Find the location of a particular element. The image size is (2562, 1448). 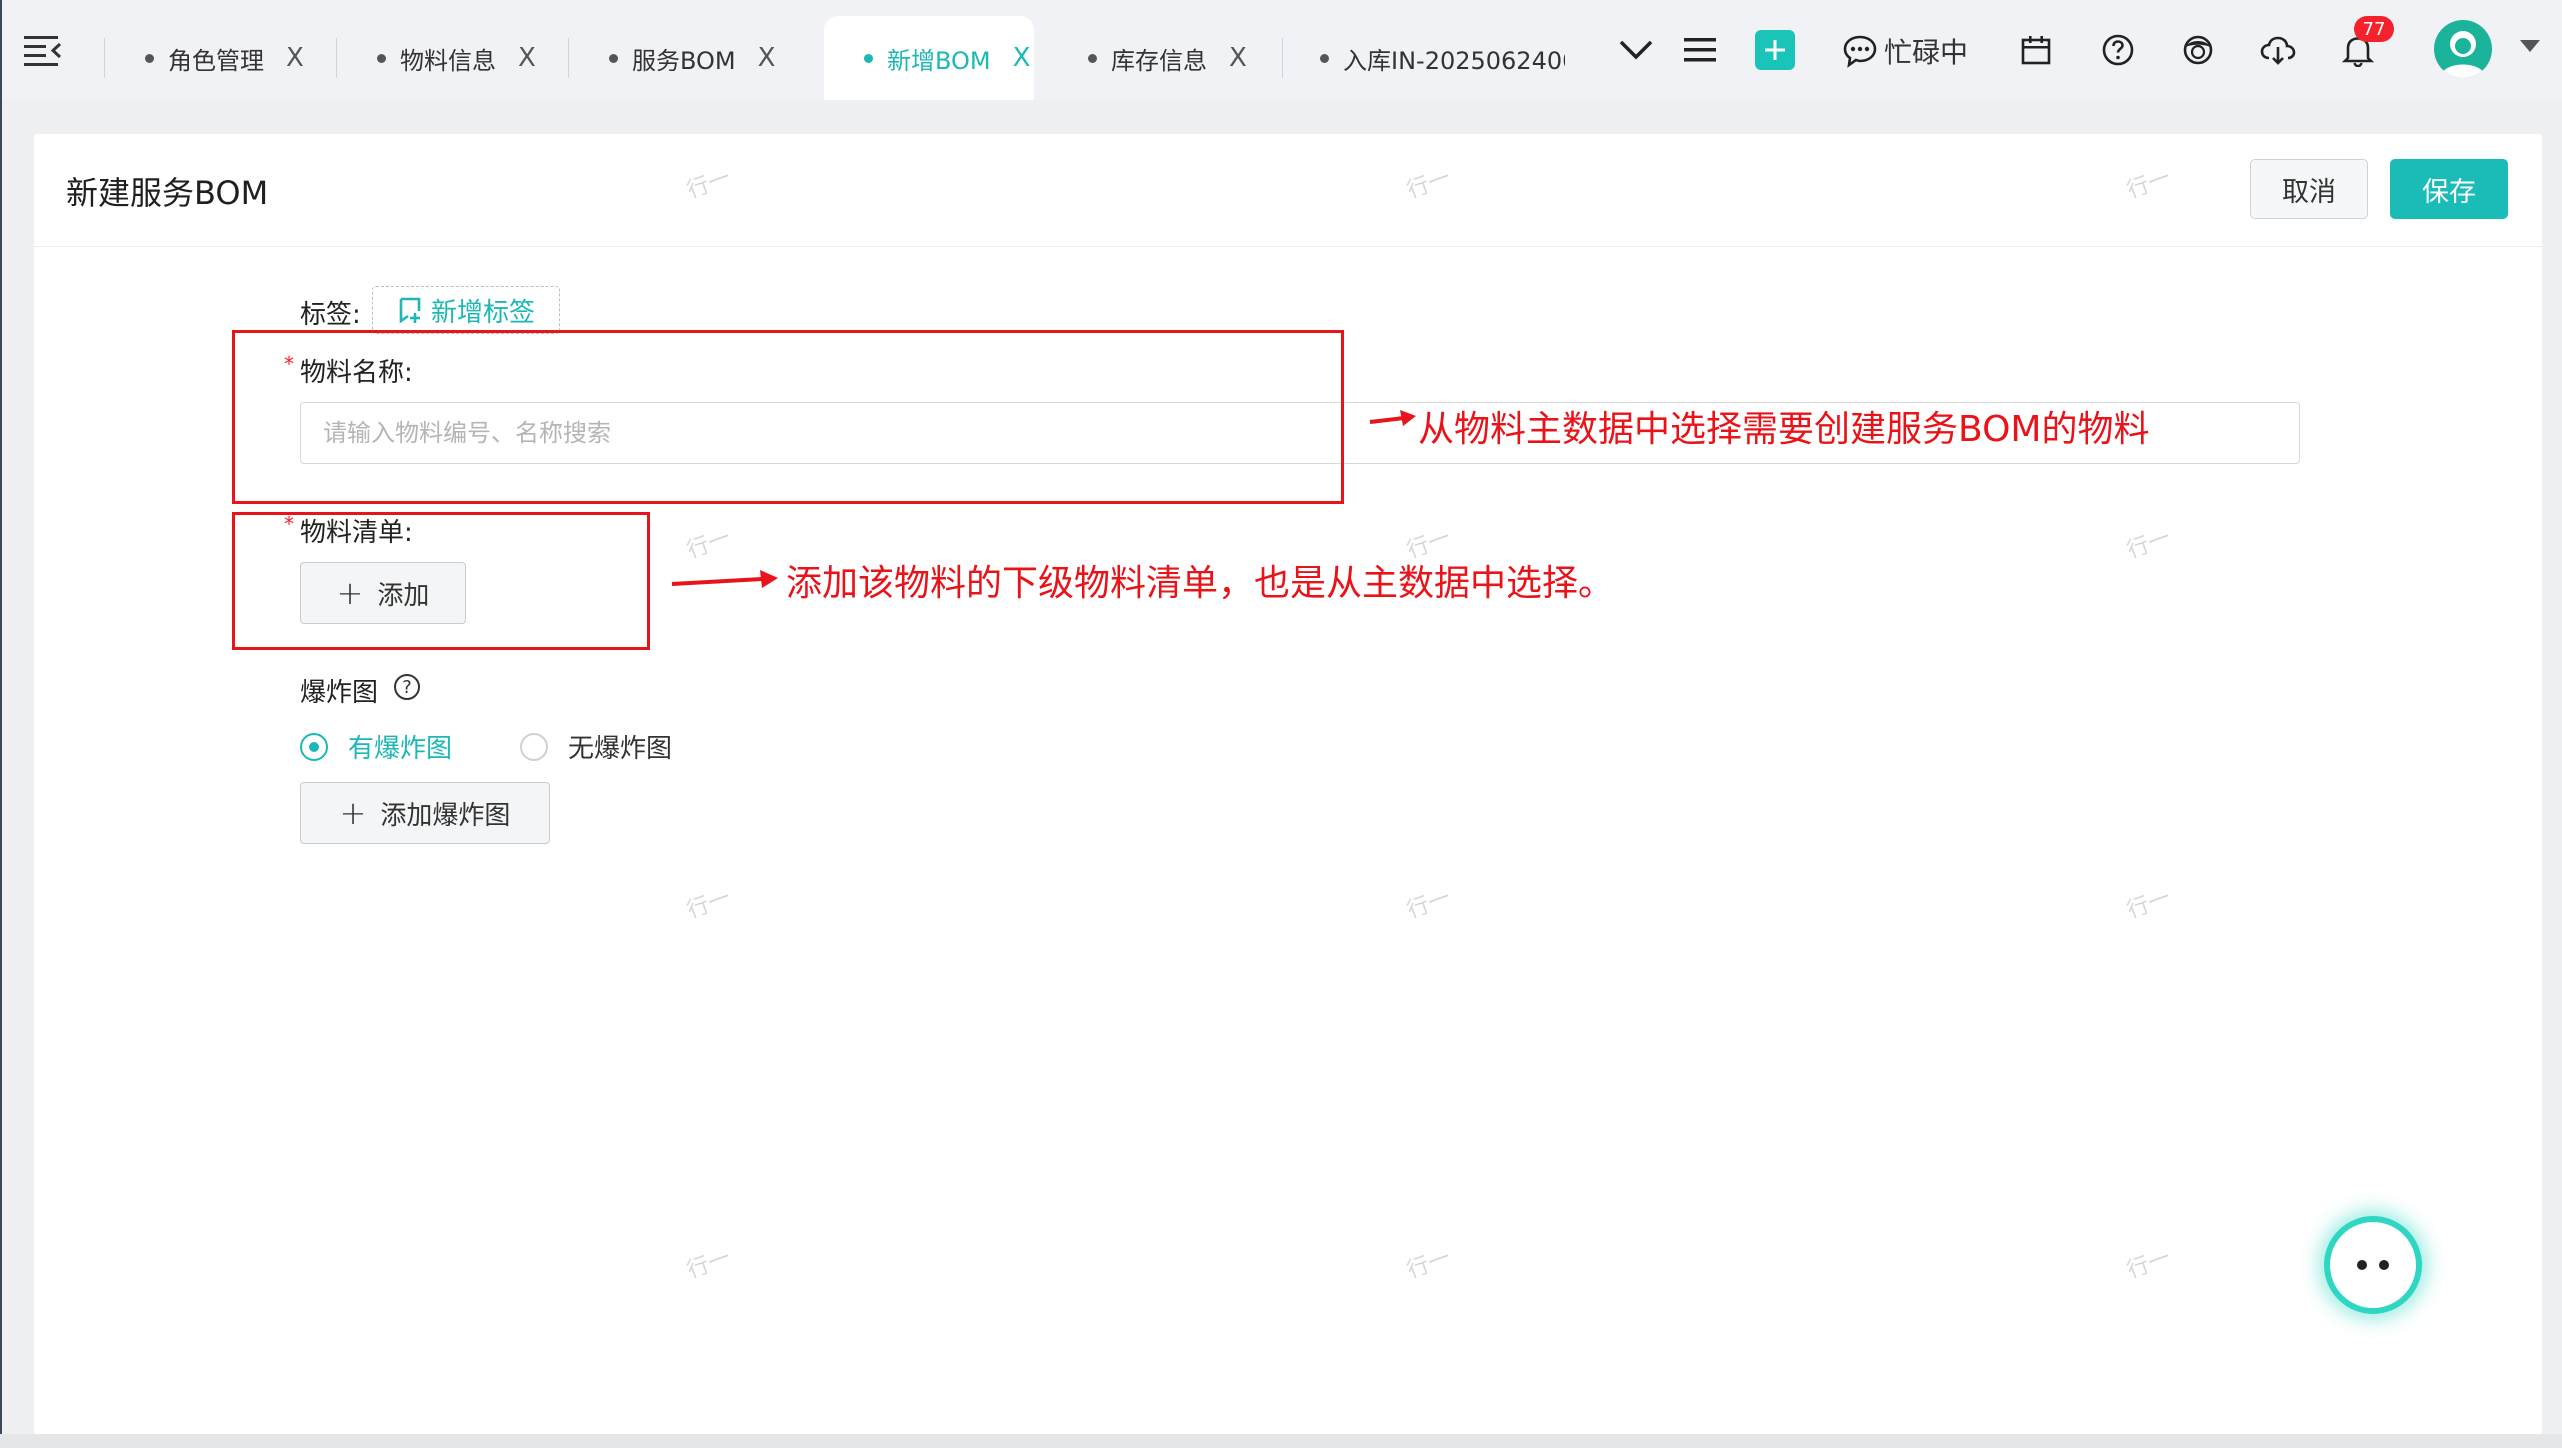

window-left-edge is located at coordinates (1, 724).